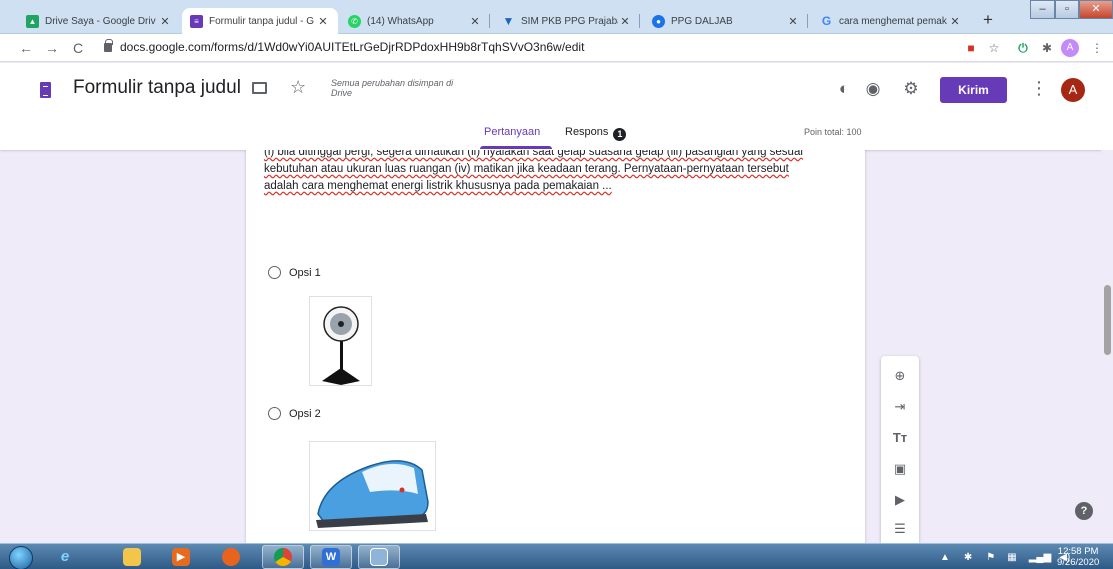  What do you see at coordinates (1073, 90) in the screenshot?
I see `avatar: A` at bounding box center [1073, 90].